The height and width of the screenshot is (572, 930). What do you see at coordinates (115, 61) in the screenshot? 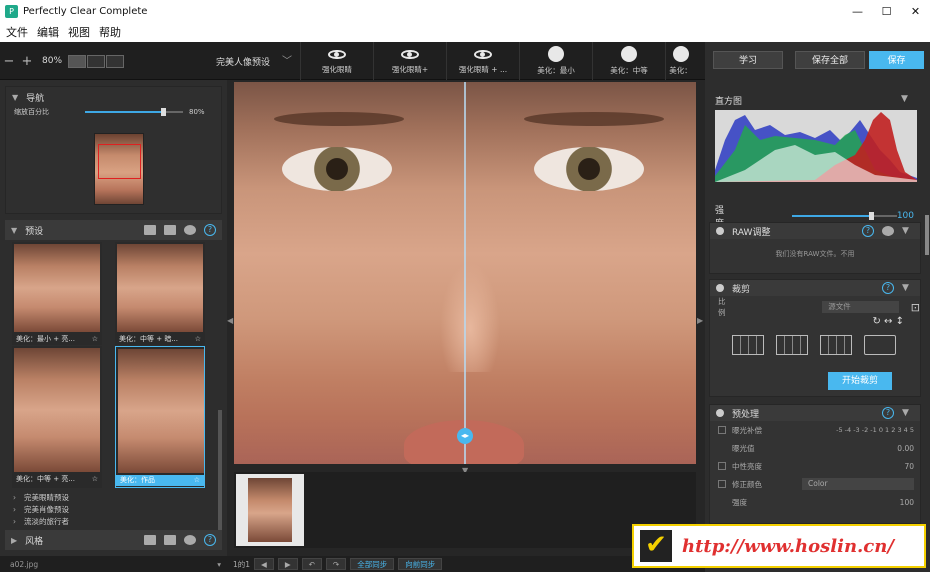
I see `view-side-button` at bounding box center [115, 61].